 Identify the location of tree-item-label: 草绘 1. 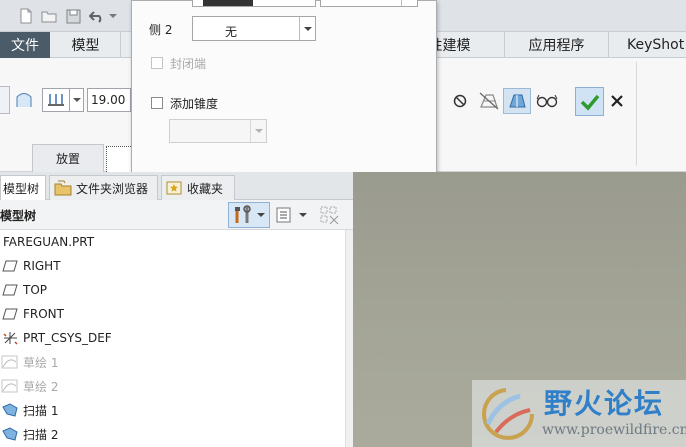
(41, 362).